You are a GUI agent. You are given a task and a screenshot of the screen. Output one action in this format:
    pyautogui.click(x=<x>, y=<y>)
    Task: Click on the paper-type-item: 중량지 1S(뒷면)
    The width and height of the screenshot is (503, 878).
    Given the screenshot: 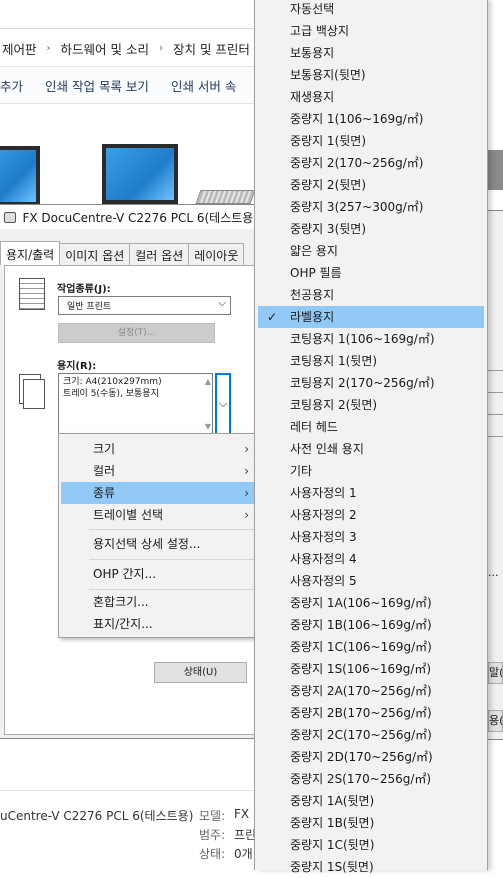 What is the action you would take?
    pyautogui.click(x=371, y=867)
    